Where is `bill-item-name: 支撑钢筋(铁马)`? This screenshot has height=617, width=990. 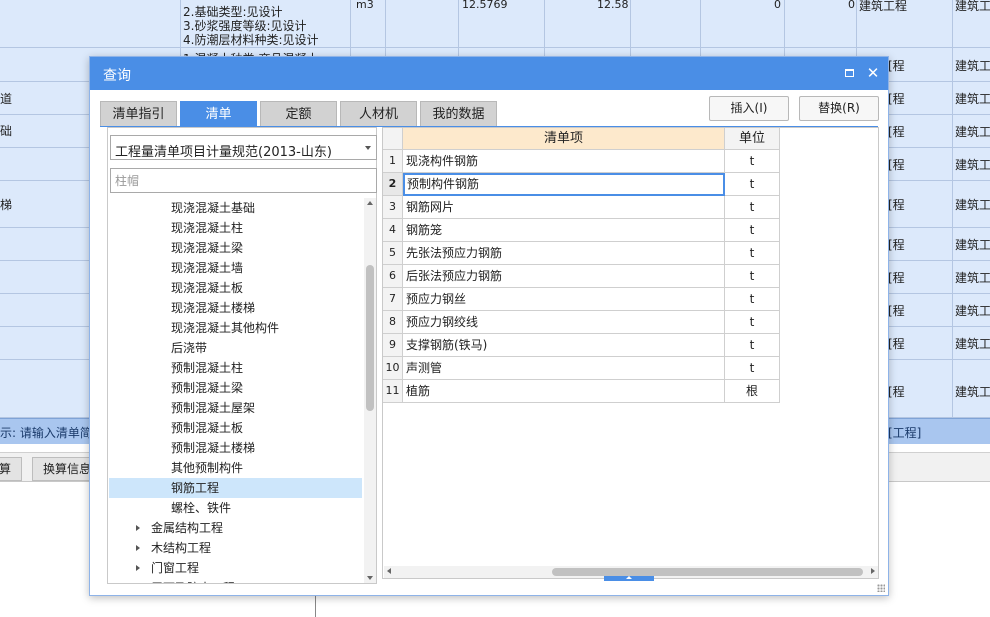 bill-item-name: 支撑钢筋(铁马) is located at coordinates (564, 345).